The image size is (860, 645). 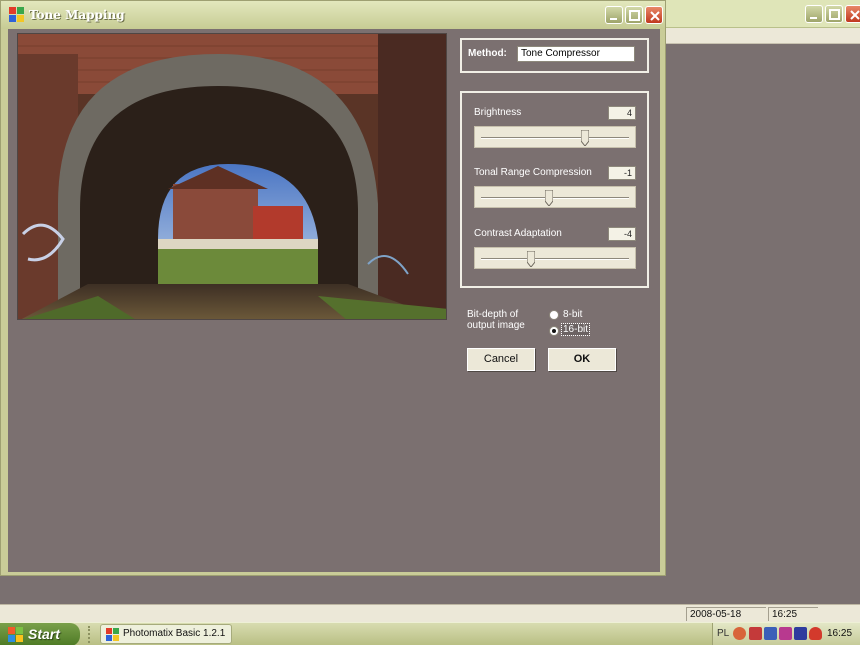 I want to click on start-label: Start, so click(x=44, y=634).